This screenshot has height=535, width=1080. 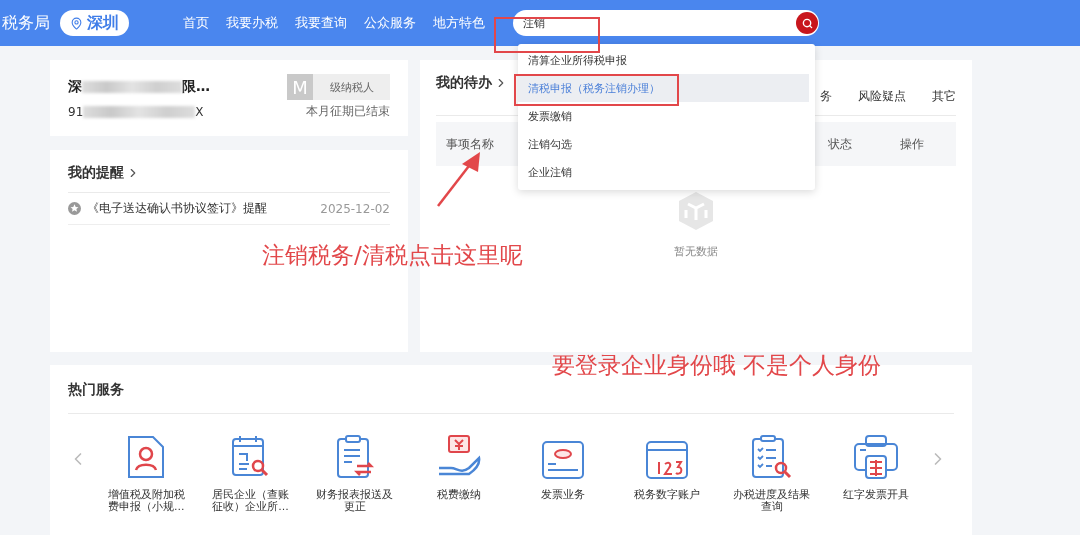 I want to click on clipboard-exchange-icon, so click(x=354, y=457).